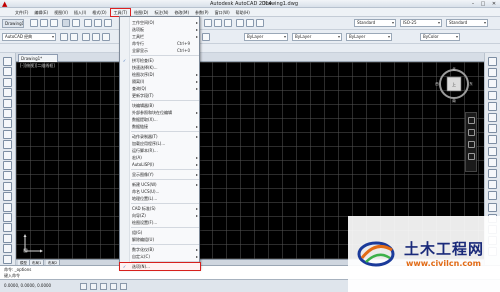  I want to click on tools-menu-item-27: 组(G), so click(160, 232).